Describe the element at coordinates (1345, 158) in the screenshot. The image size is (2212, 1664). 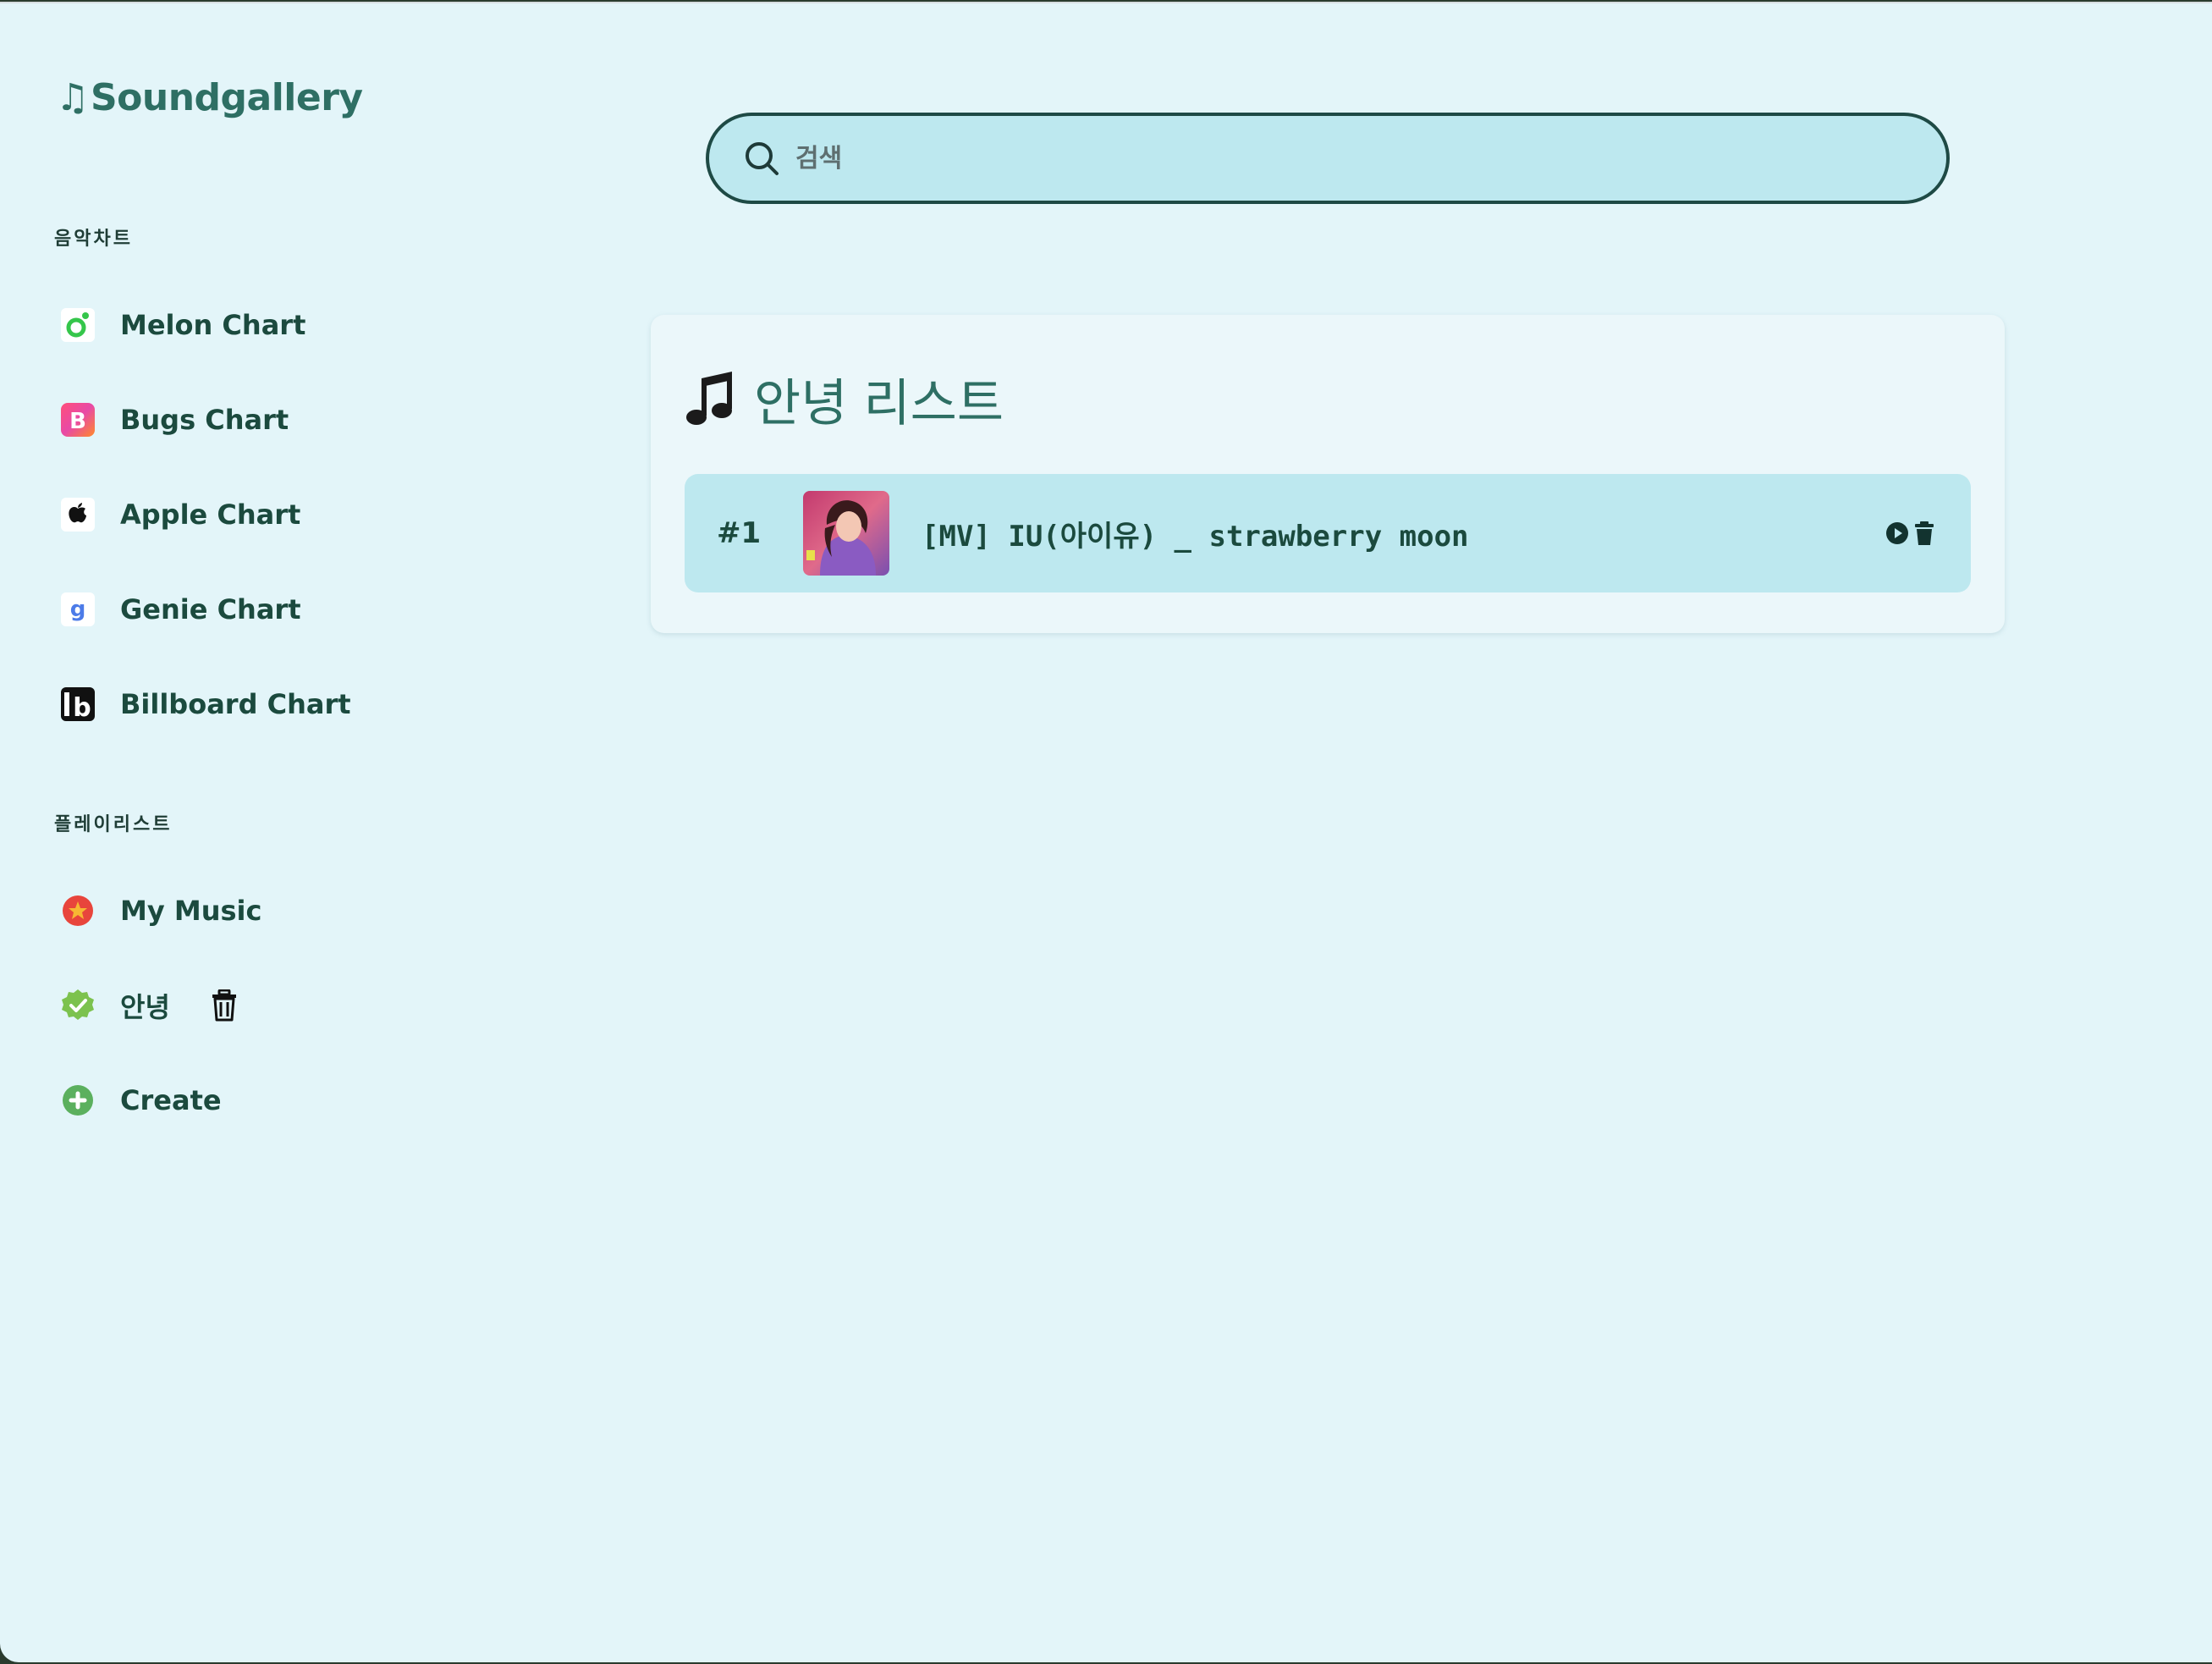
I see `search-input` at that location.